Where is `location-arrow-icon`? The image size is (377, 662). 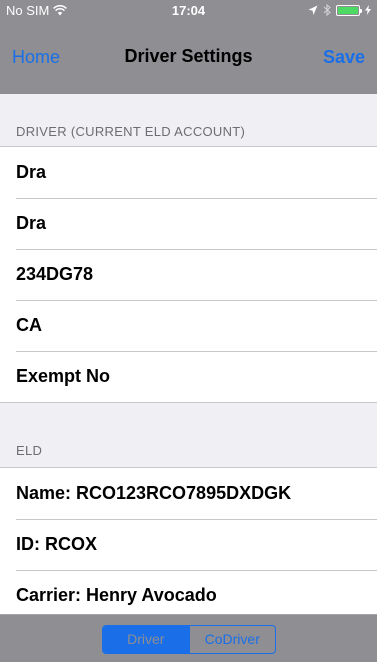
location-arrow-icon is located at coordinates (313, 10).